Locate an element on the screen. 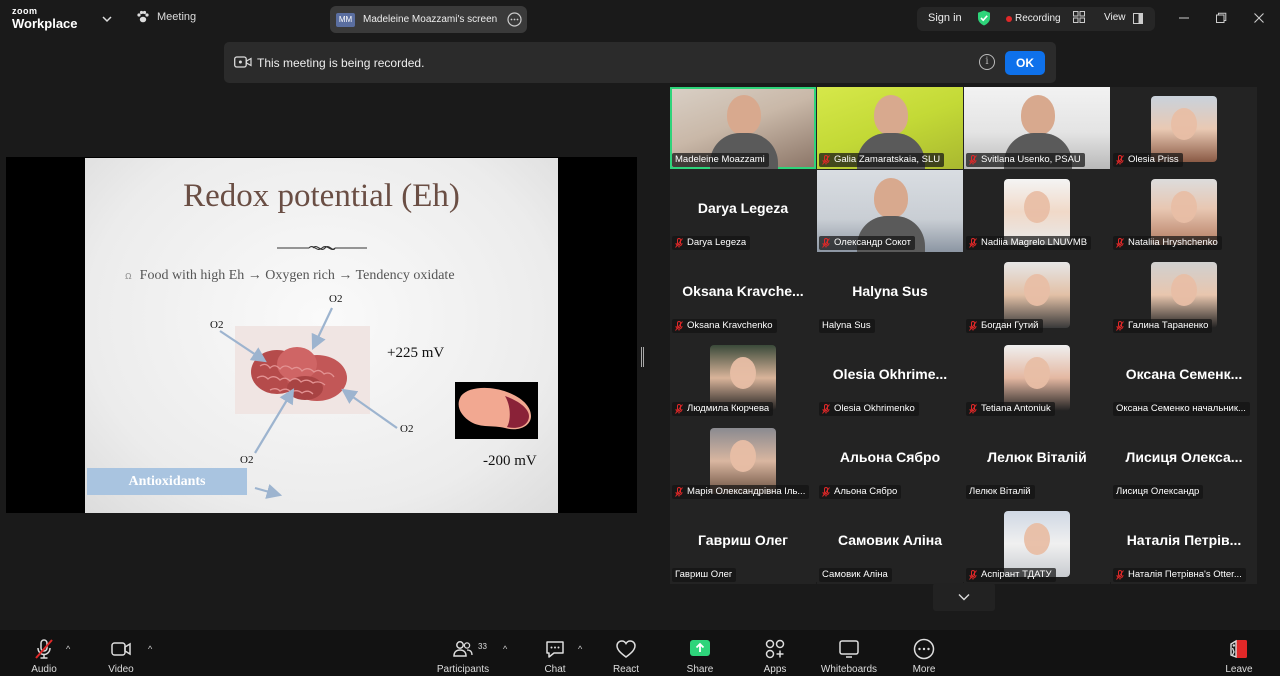 Image resolution: width=1280 pixels, height=676 pixels. participant-name-label: Лисиця Олександр is located at coordinates (1158, 492).